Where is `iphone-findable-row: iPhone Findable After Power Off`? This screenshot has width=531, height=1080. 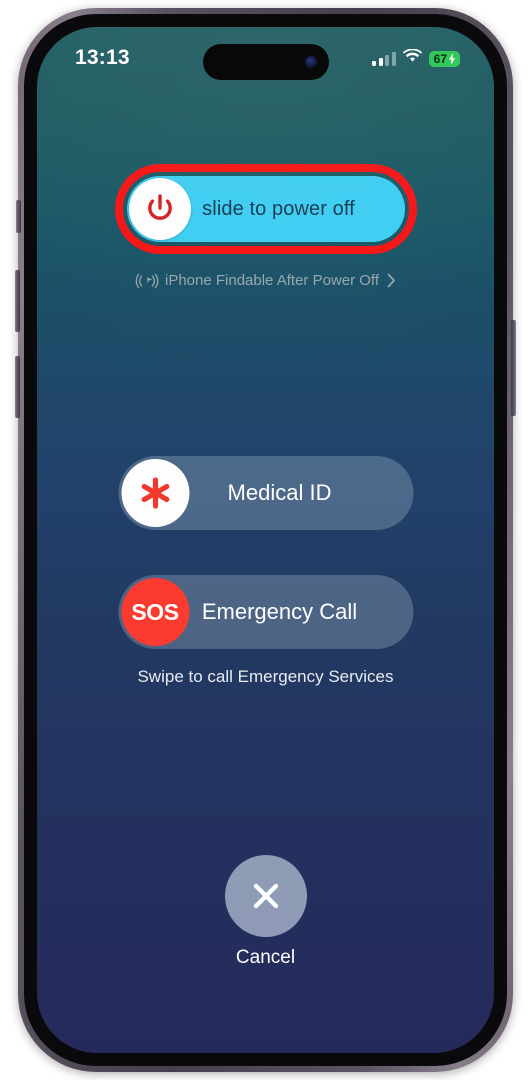 iphone-findable-row: iPhone Findable After Power Off is located at coordinates (265, 280).